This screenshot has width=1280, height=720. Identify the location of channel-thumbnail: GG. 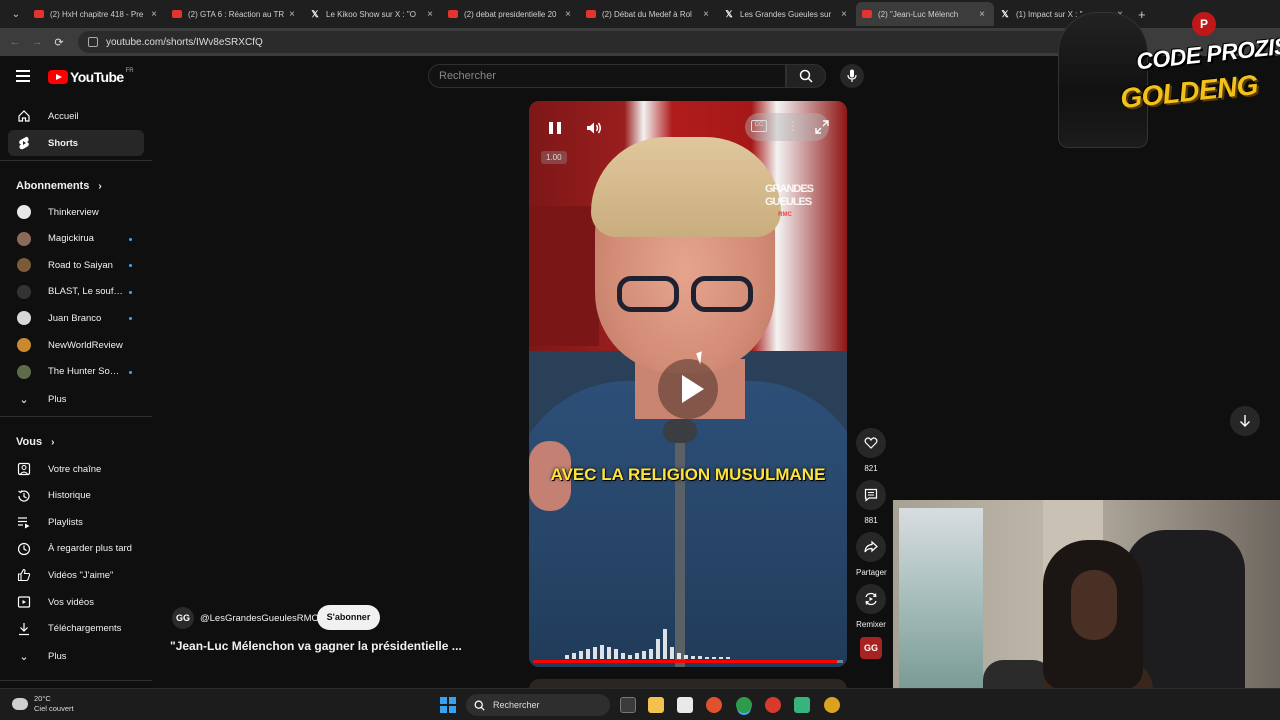
(871, 648).